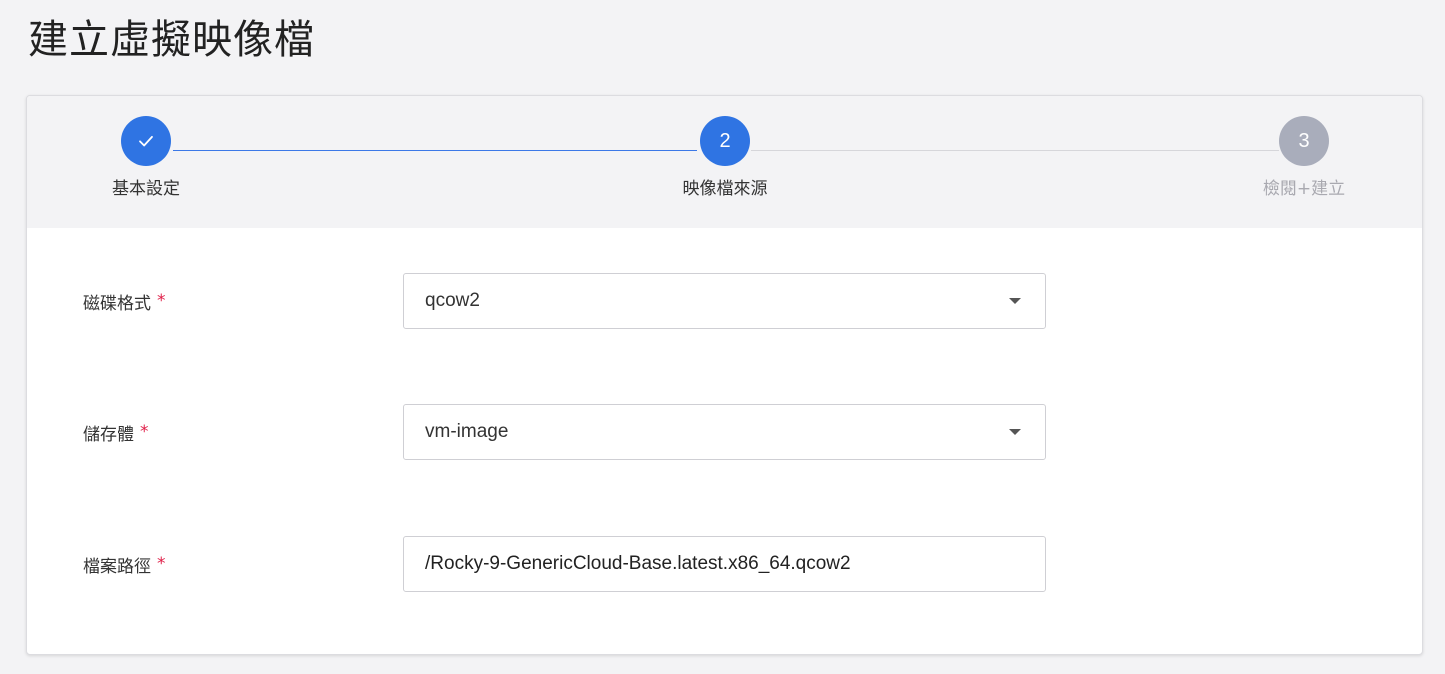  I want to click on step-review-create: 3 檢閱+建立, so click(1304, 158).